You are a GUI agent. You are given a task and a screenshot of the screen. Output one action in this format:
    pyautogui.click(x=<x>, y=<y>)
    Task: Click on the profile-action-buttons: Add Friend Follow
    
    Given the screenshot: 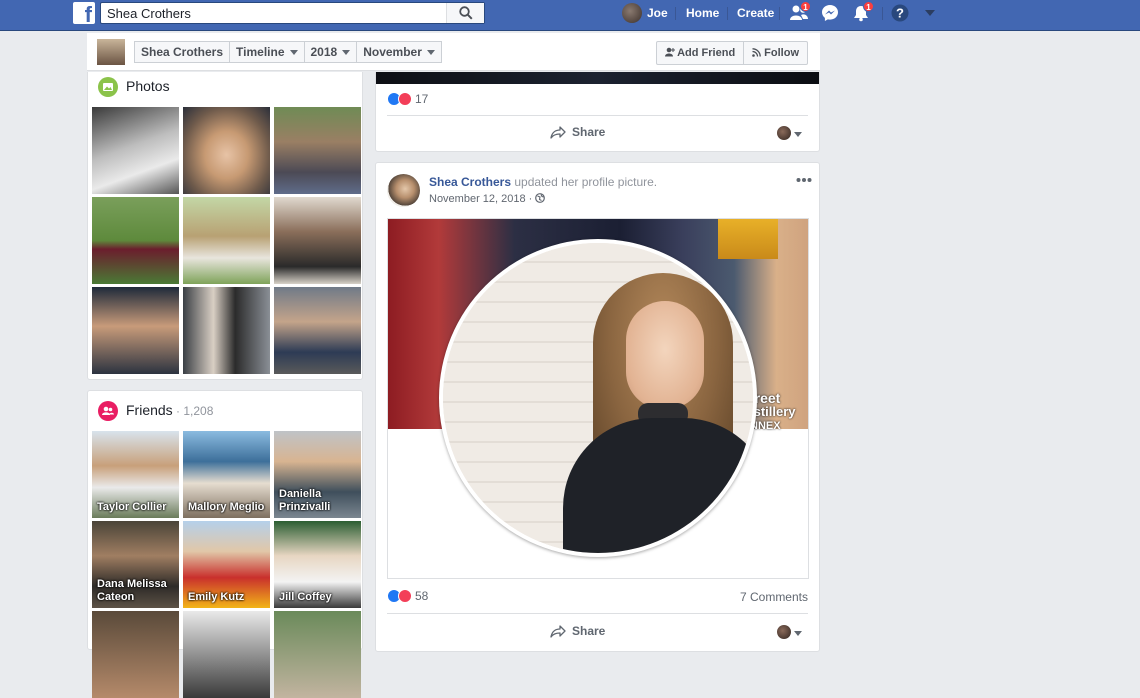 What is the action you would take?
    pyautogui.click(x=732, y=53)
    